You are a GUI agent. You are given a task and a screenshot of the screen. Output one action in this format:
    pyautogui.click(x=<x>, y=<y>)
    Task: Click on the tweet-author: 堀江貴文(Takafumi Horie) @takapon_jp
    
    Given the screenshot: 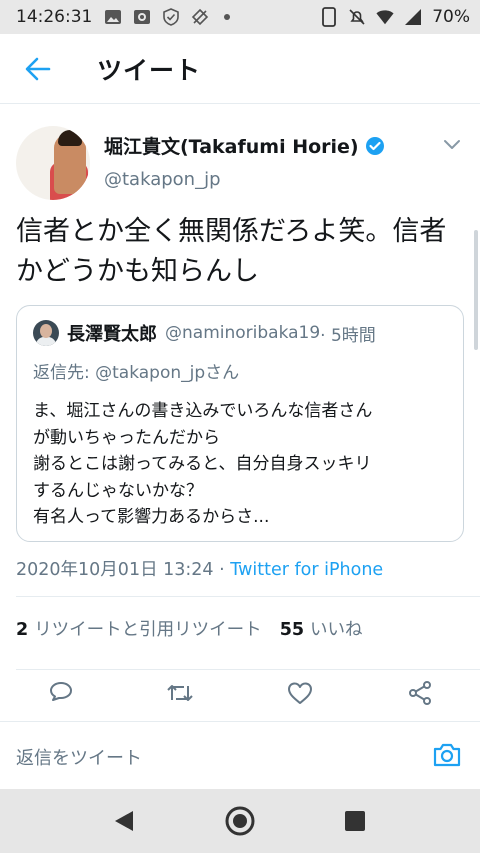 What is the action you would take?
    pyautogui.click(x=200, y=163)
    